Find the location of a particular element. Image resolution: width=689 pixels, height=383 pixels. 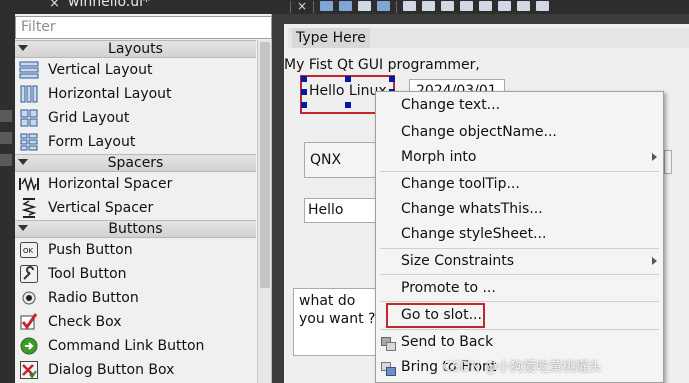

svg-text: OK is located at coordinates (28, 251).